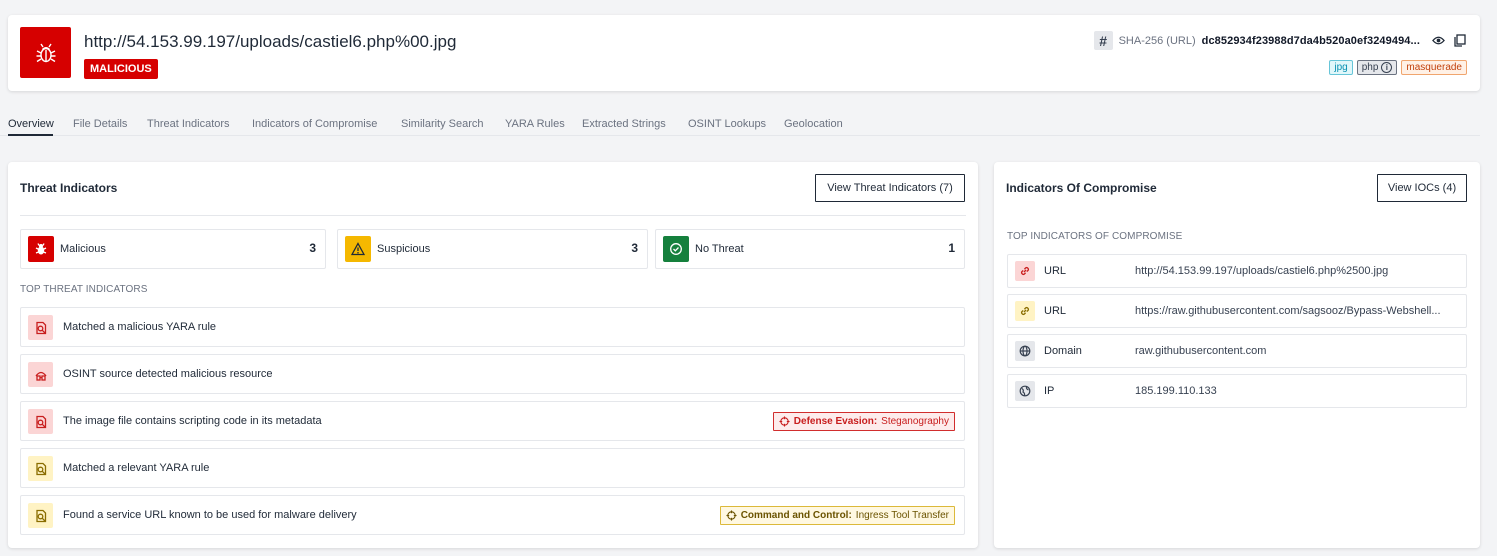  What do you see at coordinates (1049, 391) in the screenshot?
I see `ioc-type: IP` at bounding box center [1049, 391].